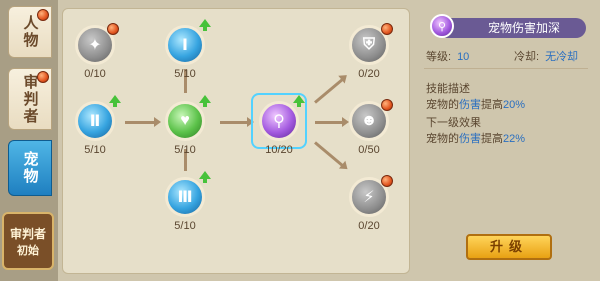 Image resolution: width=600 pixels, height=281 pixels. I want to click on tab-character-label: 人物, so click(30, 32).